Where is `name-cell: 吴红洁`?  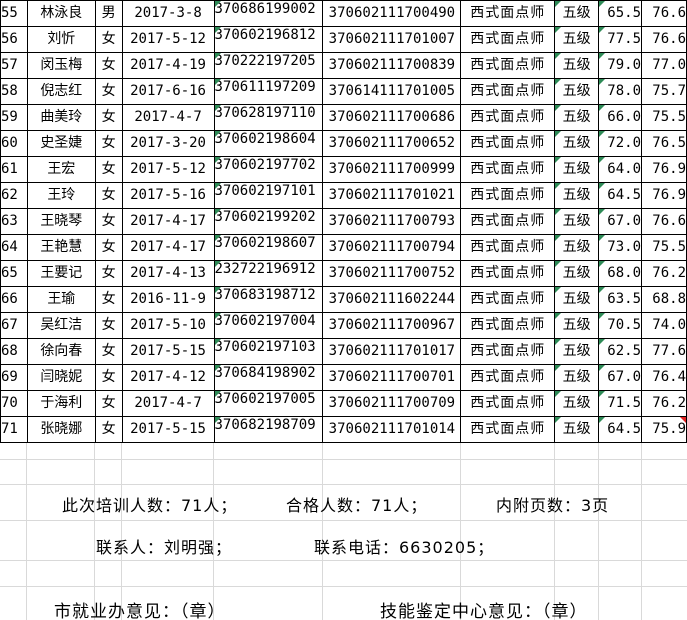 name-cell: 吴红洁 is located at coordinates (61, 325).